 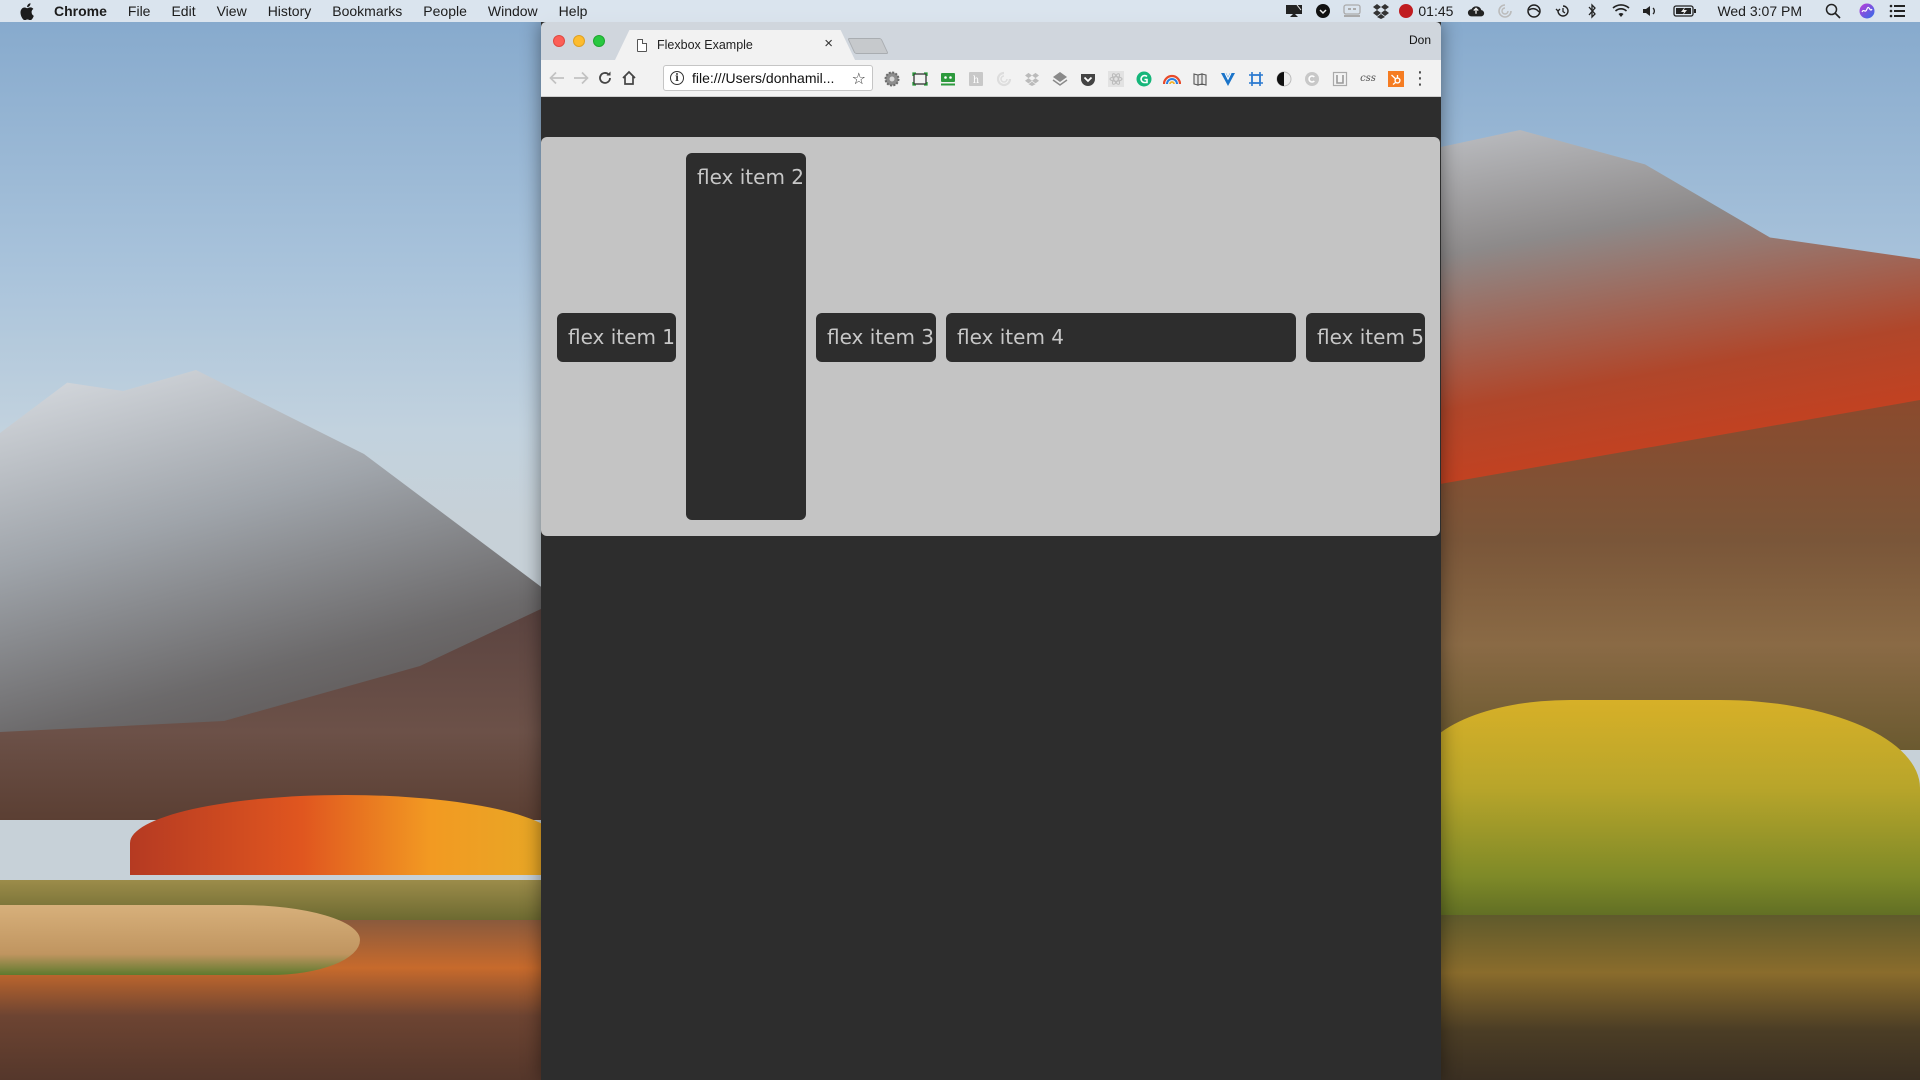 I want to click on address-bar: i file:///Users/donhamil... ☆, so click(x=768, y=78).